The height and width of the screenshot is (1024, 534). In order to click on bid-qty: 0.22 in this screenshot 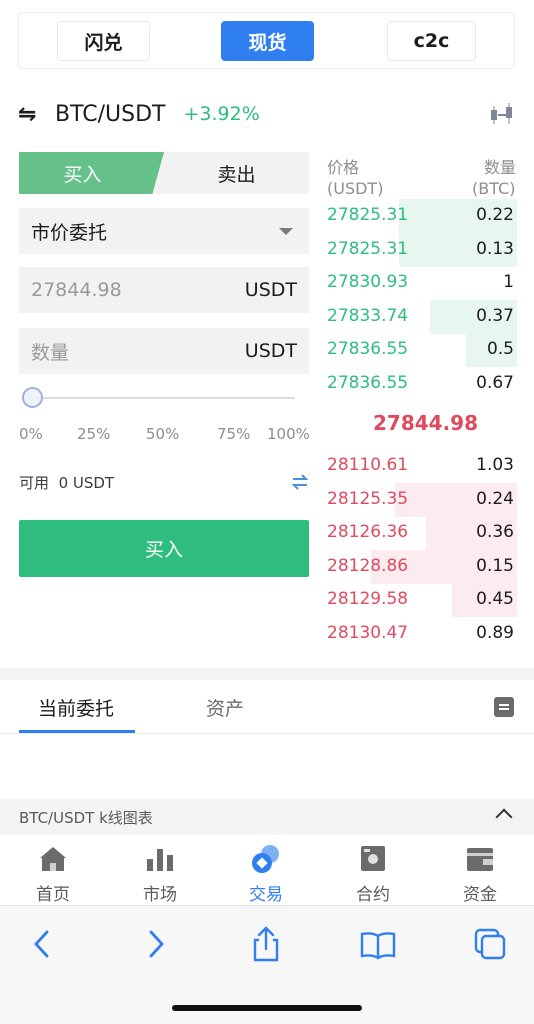, I will do `click(495, 215)`.